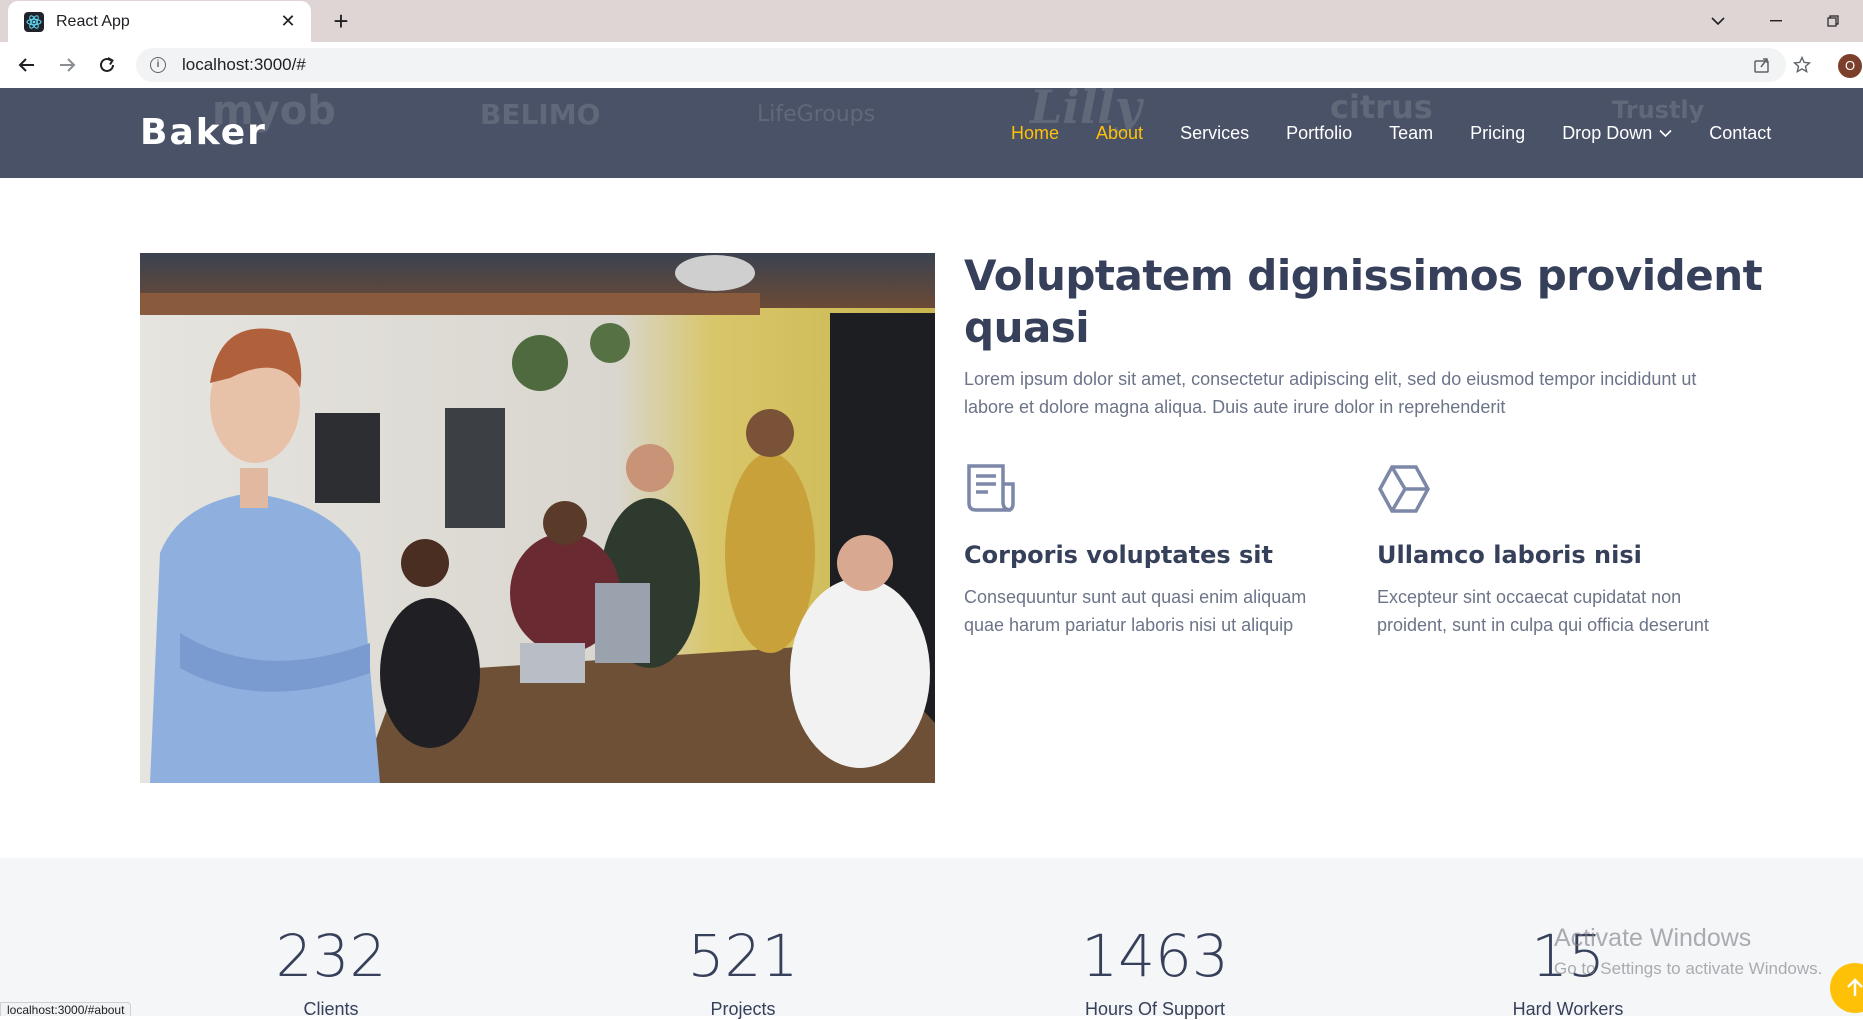 This screenshot has width=1863, height=1020. I want to click on feature-title: Ullamco laboris nisi, so click(1509, 555).